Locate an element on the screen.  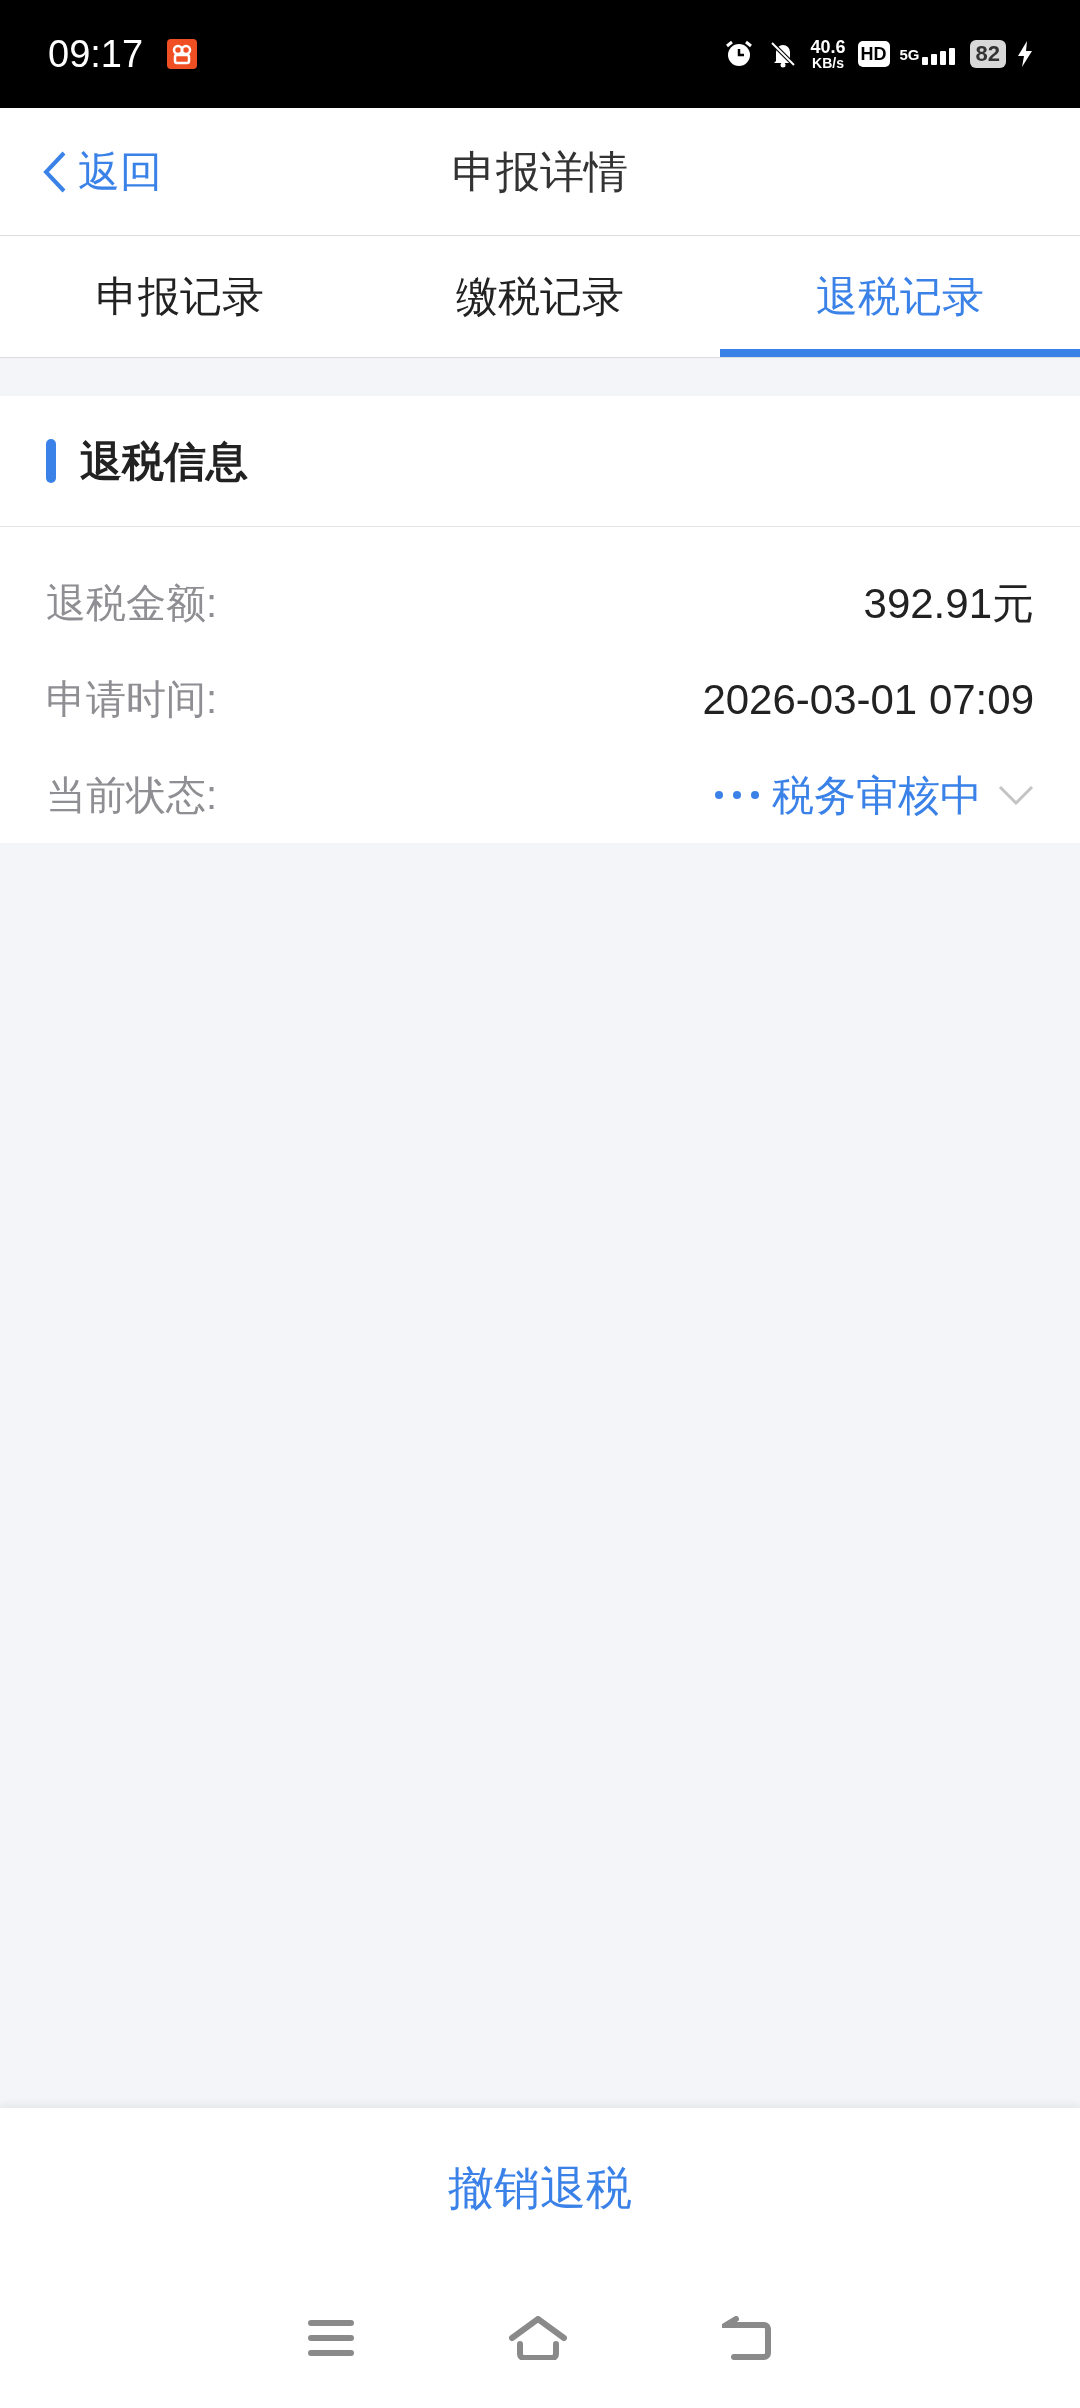
battery-indicator: 82 is located at coordinates (987, 54).